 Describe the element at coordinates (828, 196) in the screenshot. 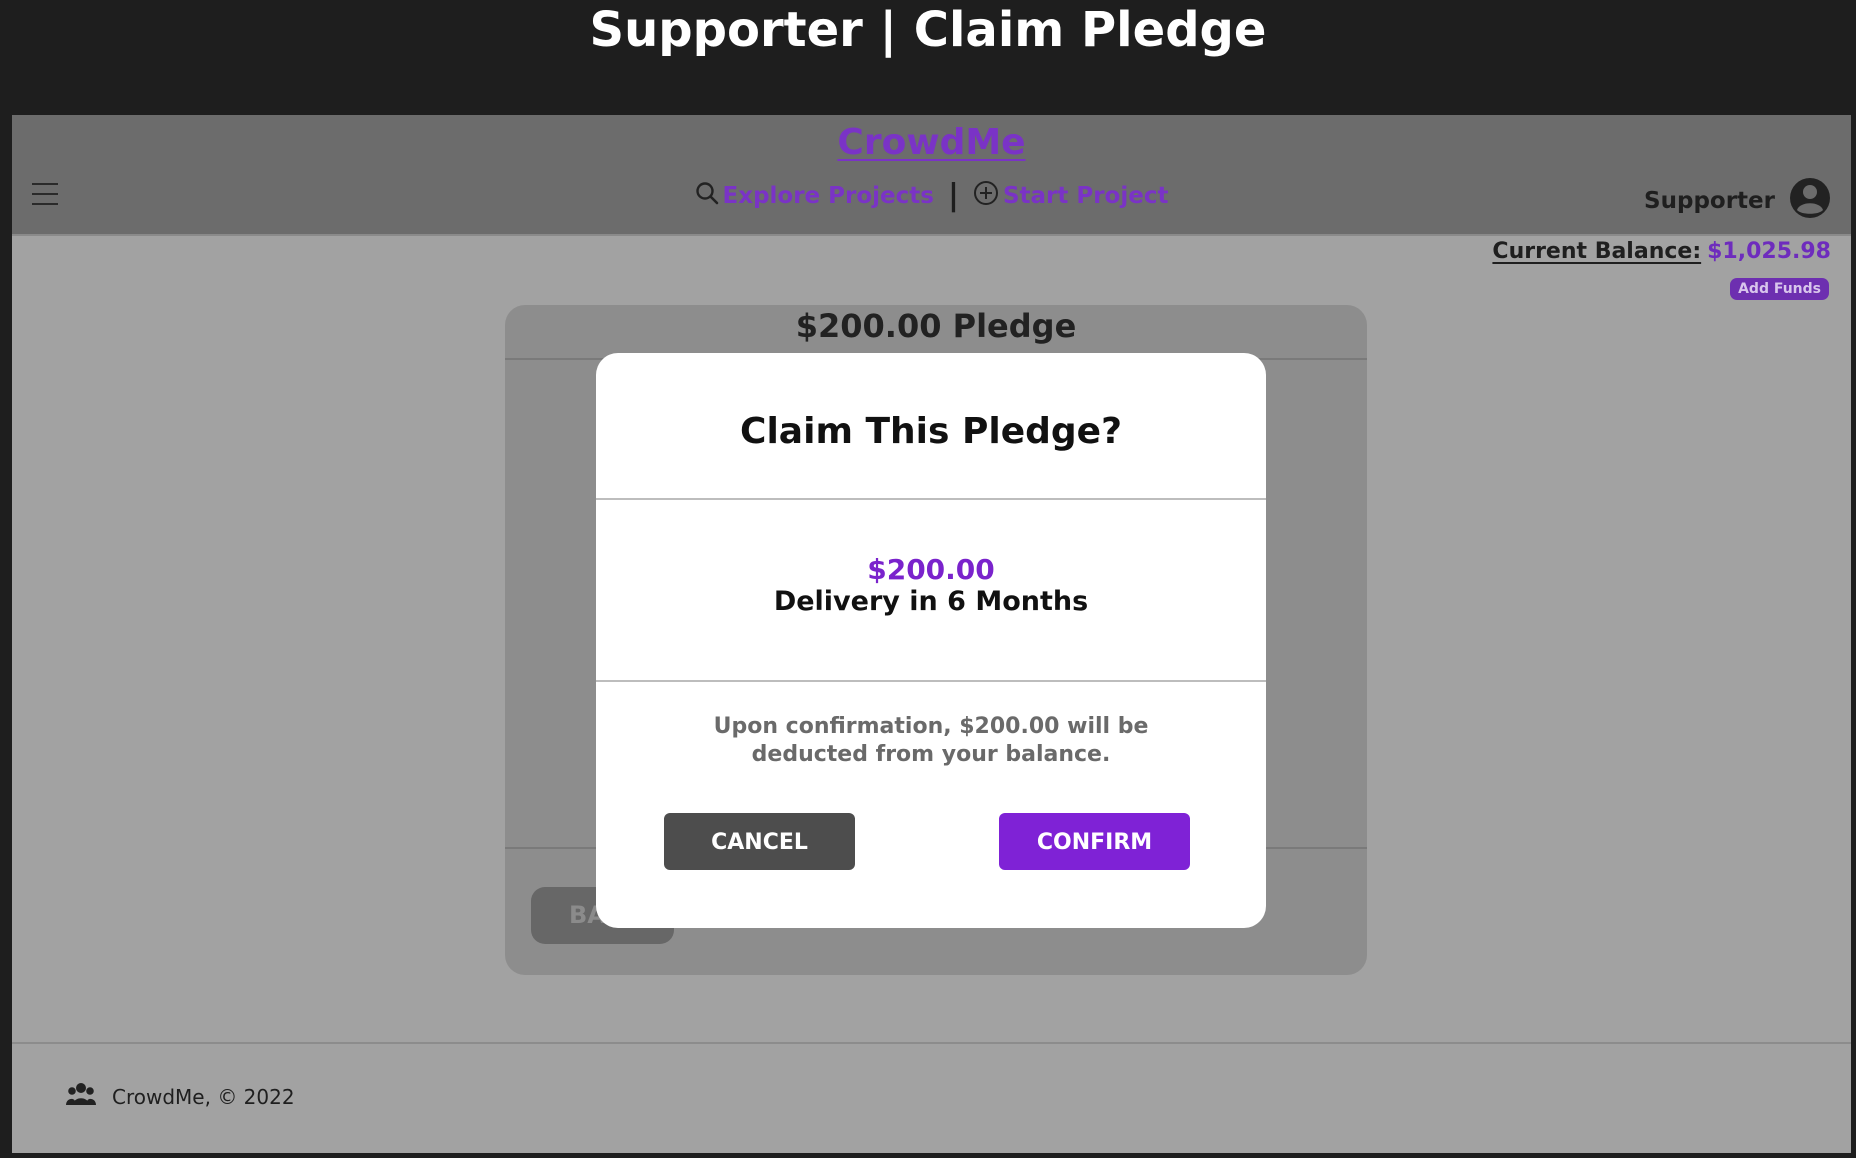

I see `nav-explore-label: Explore Projects` at that location.